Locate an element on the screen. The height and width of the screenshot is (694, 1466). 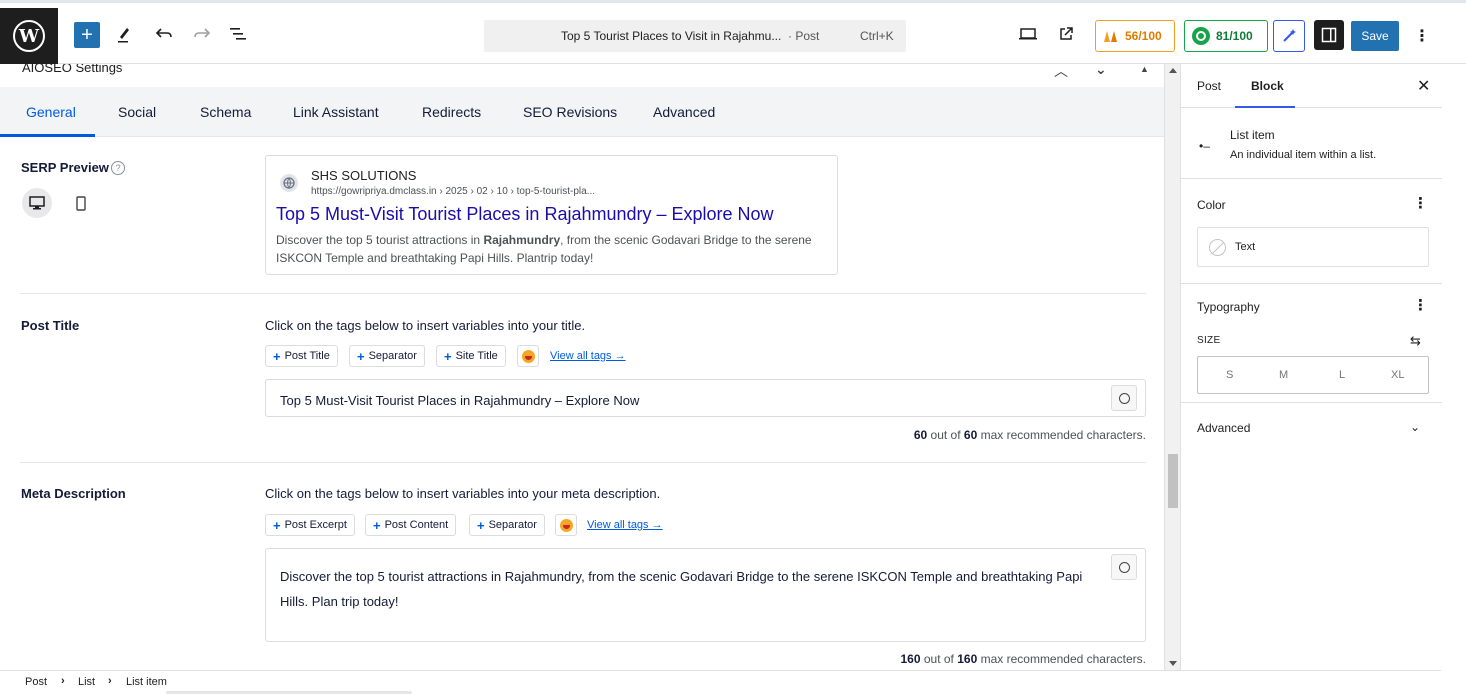
size-option-s: S is located at coordinates (1229, 375).